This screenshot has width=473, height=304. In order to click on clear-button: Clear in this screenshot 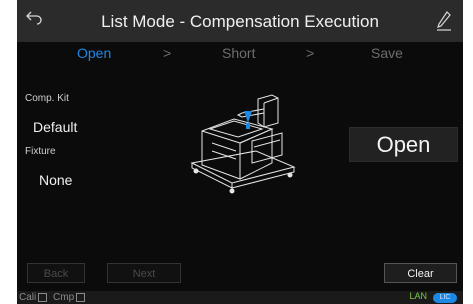, I will do `click(420, 273)`.